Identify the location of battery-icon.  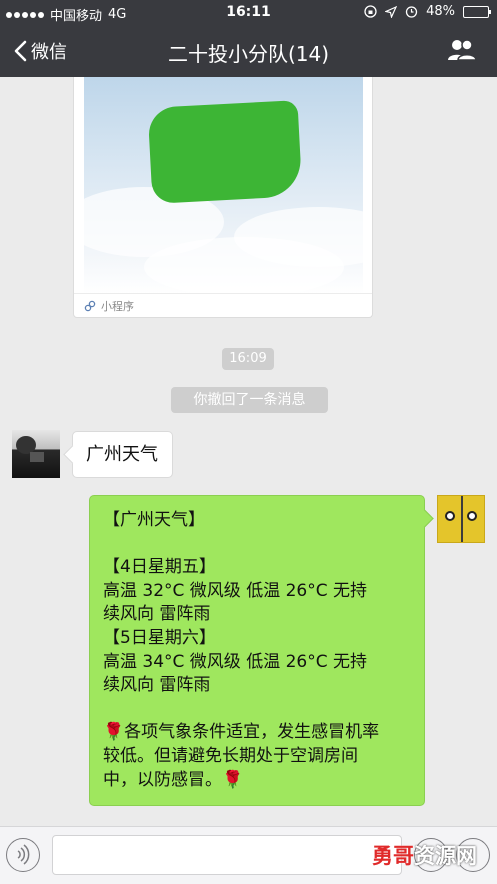
(477, 11).